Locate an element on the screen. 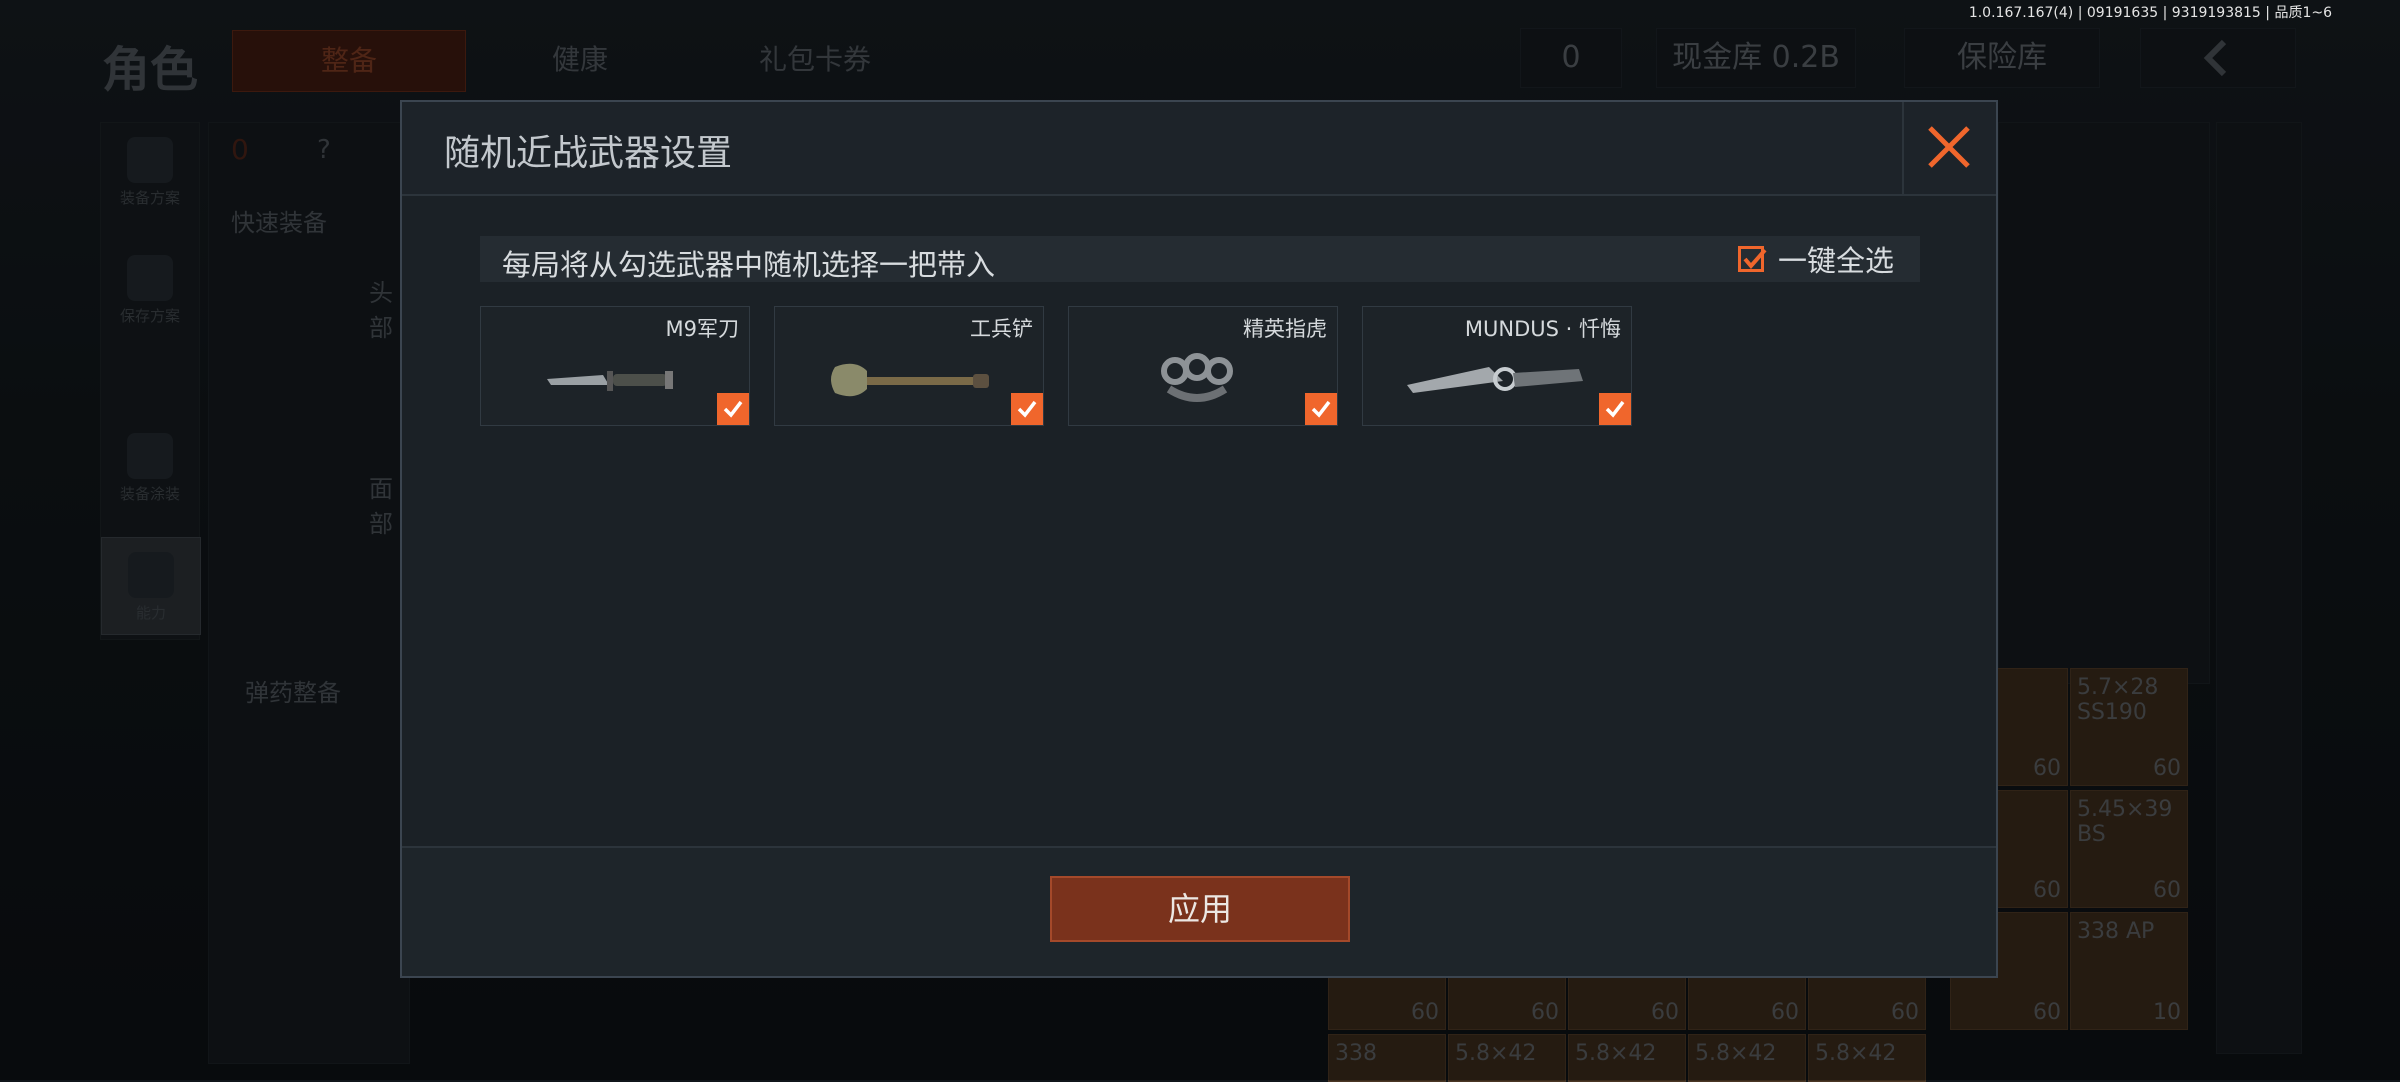  apply-button: 应用 is located at coordinates (1200, 909).